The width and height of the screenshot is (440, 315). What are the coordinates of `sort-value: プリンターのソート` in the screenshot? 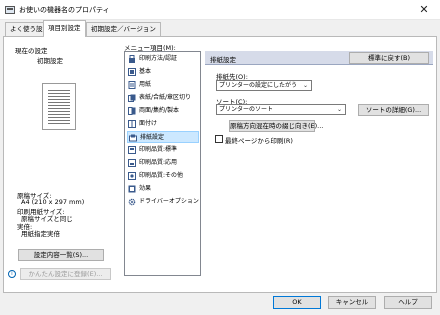 It's located at (246, 109).